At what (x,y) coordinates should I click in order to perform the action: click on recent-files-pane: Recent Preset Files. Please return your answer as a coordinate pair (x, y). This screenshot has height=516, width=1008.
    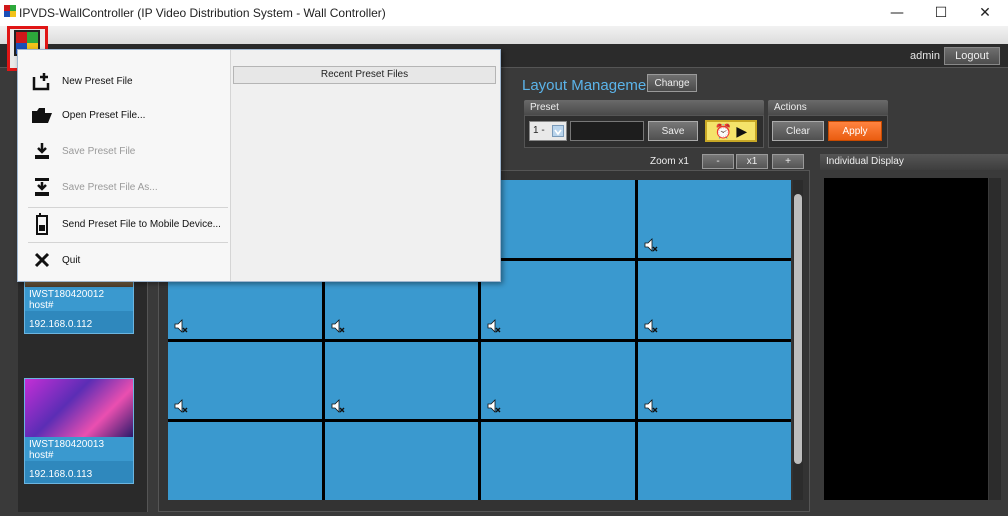
    Looking at the image, I should click on (365, 165).